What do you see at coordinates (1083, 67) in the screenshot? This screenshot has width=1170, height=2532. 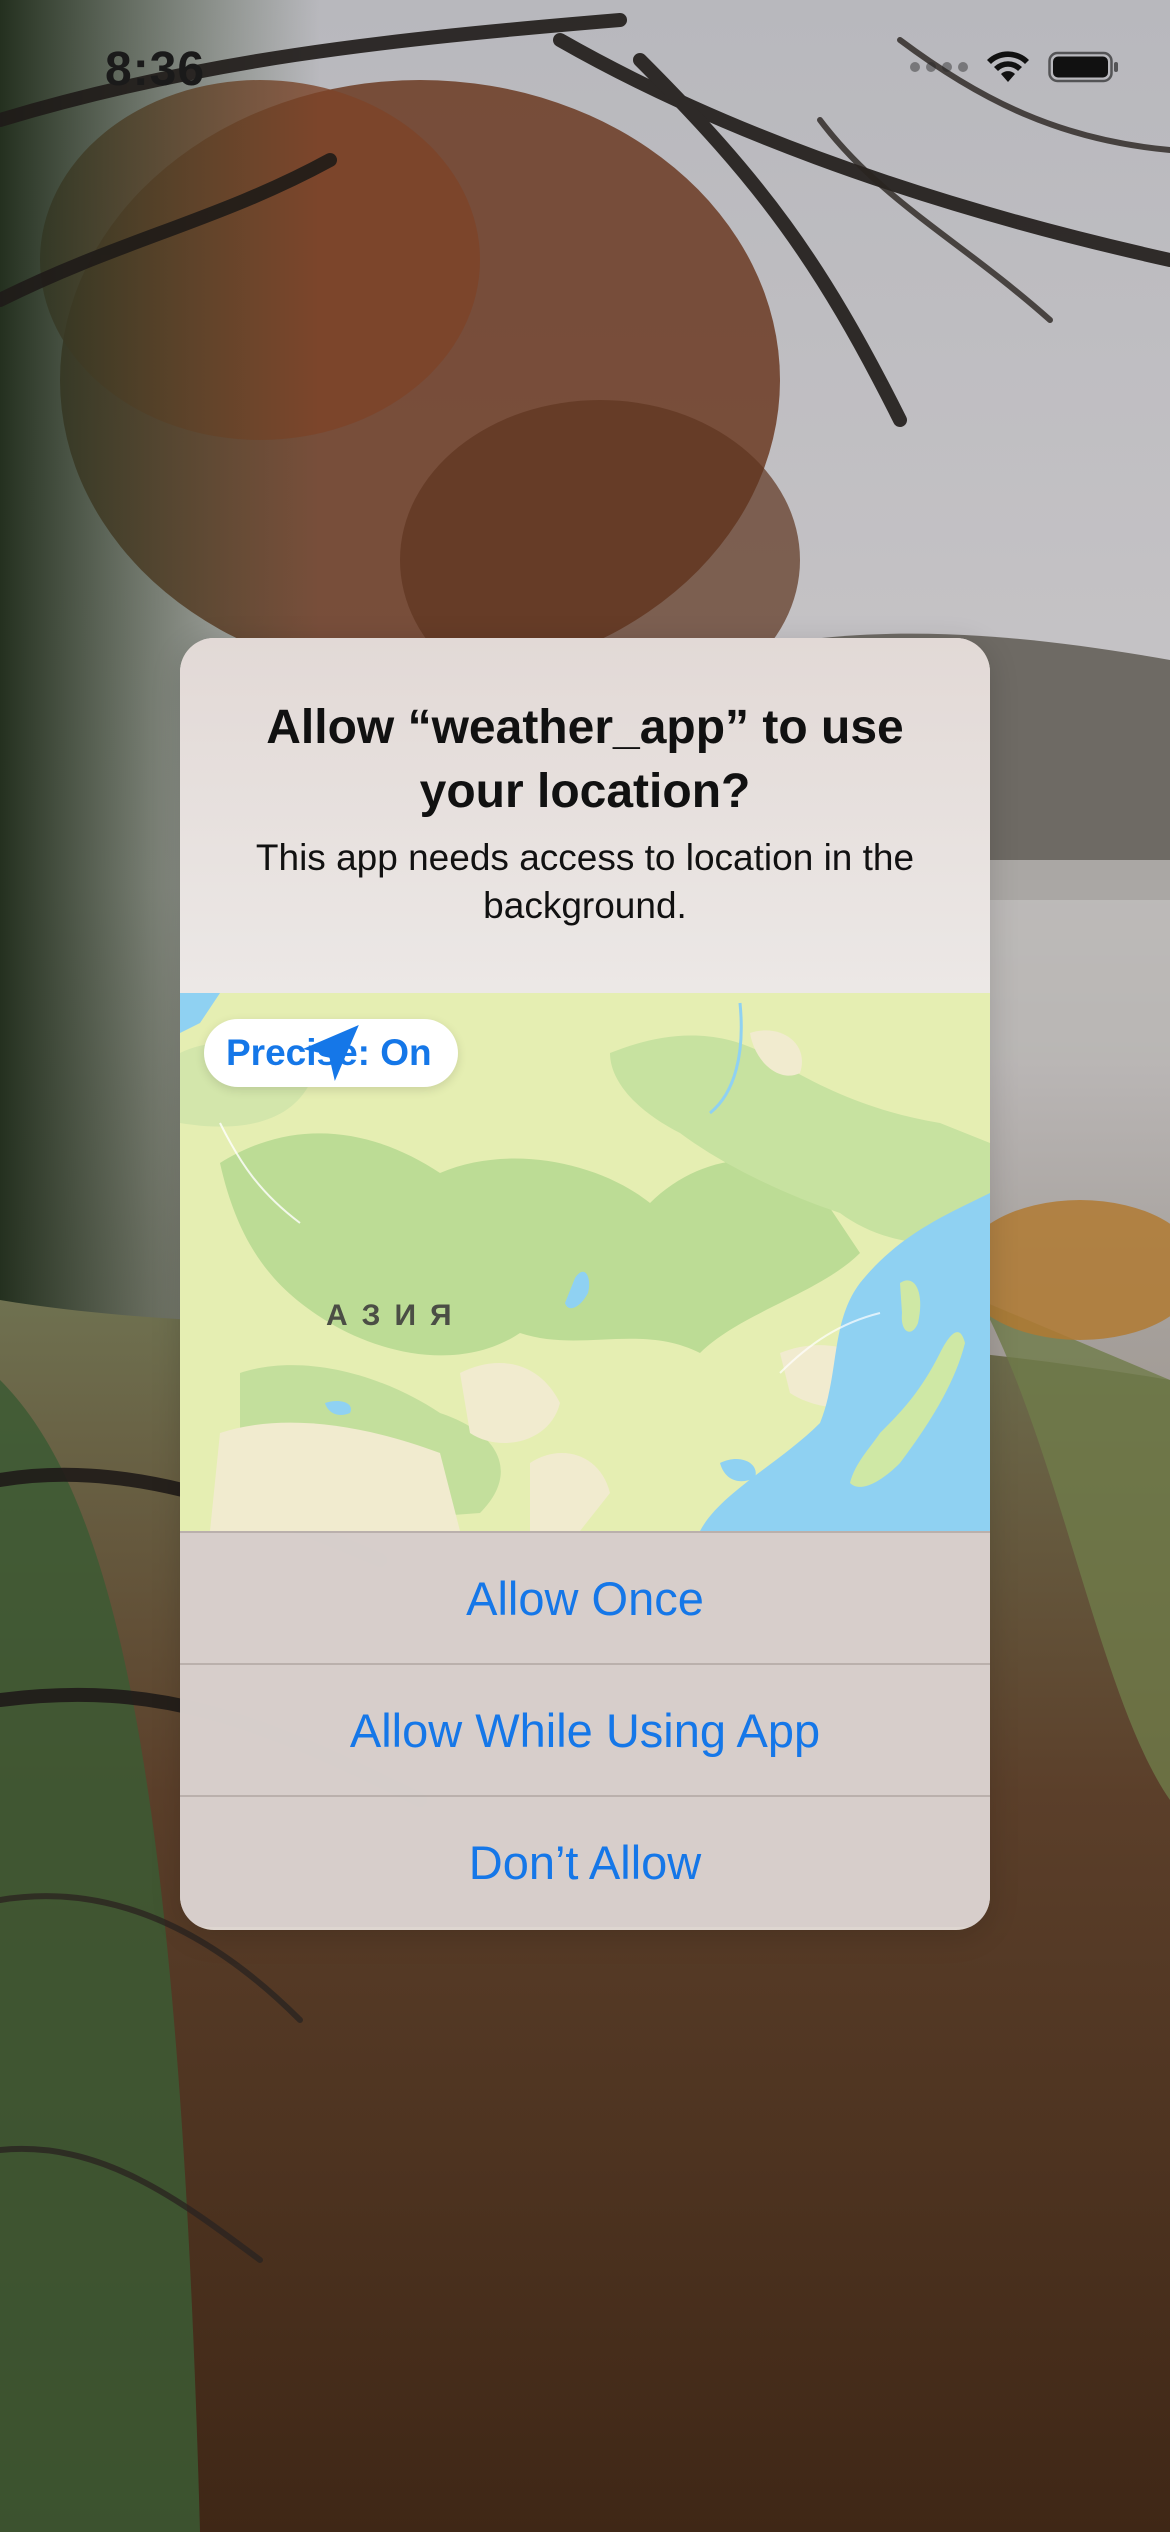 I see `battery-icon` at bounding box center [1083, 67].